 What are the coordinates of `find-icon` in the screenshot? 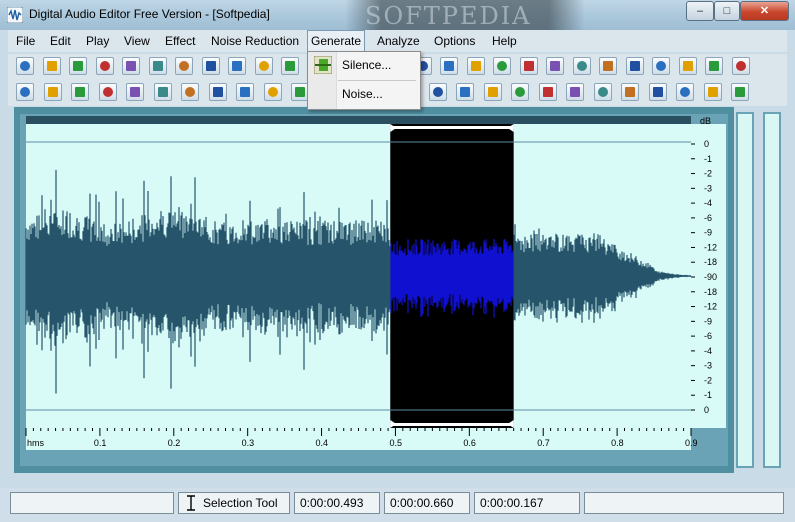 It's located at (184, 66).